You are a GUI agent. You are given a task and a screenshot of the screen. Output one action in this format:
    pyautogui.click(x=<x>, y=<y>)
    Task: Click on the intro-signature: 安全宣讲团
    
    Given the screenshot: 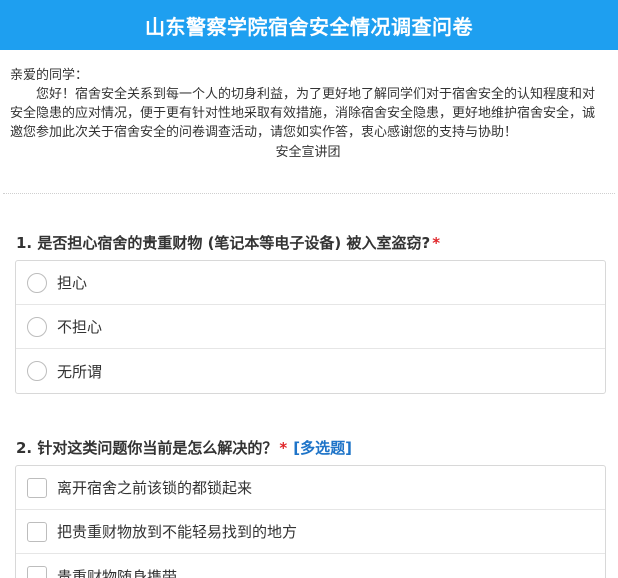 What is the action you would take?
    pyautogui.click(x=308, y=152)
    